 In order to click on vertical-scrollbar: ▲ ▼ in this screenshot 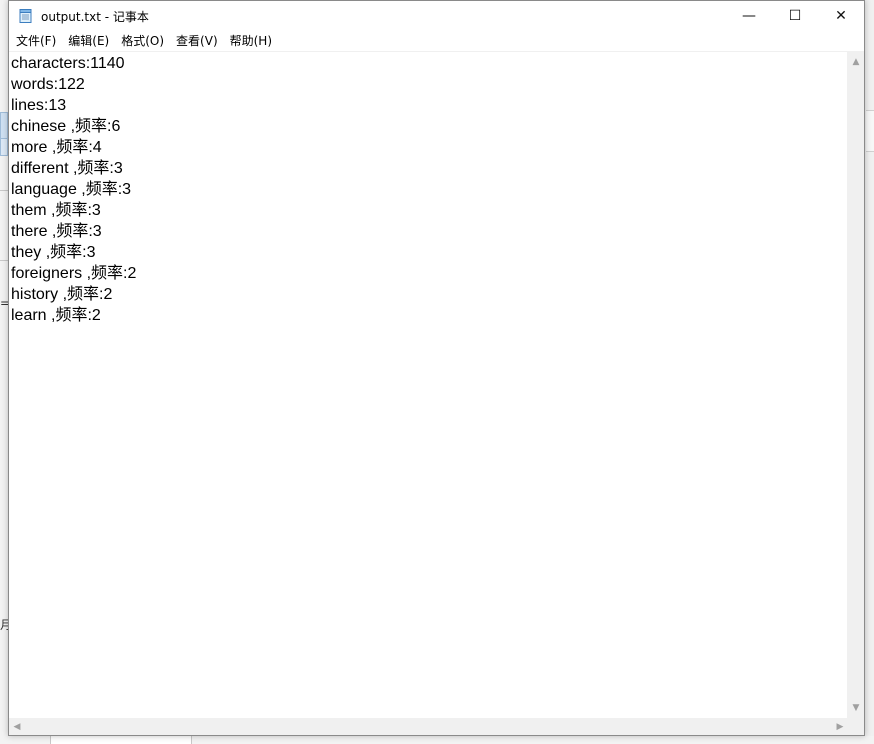, I will do `click(855, 384)`.